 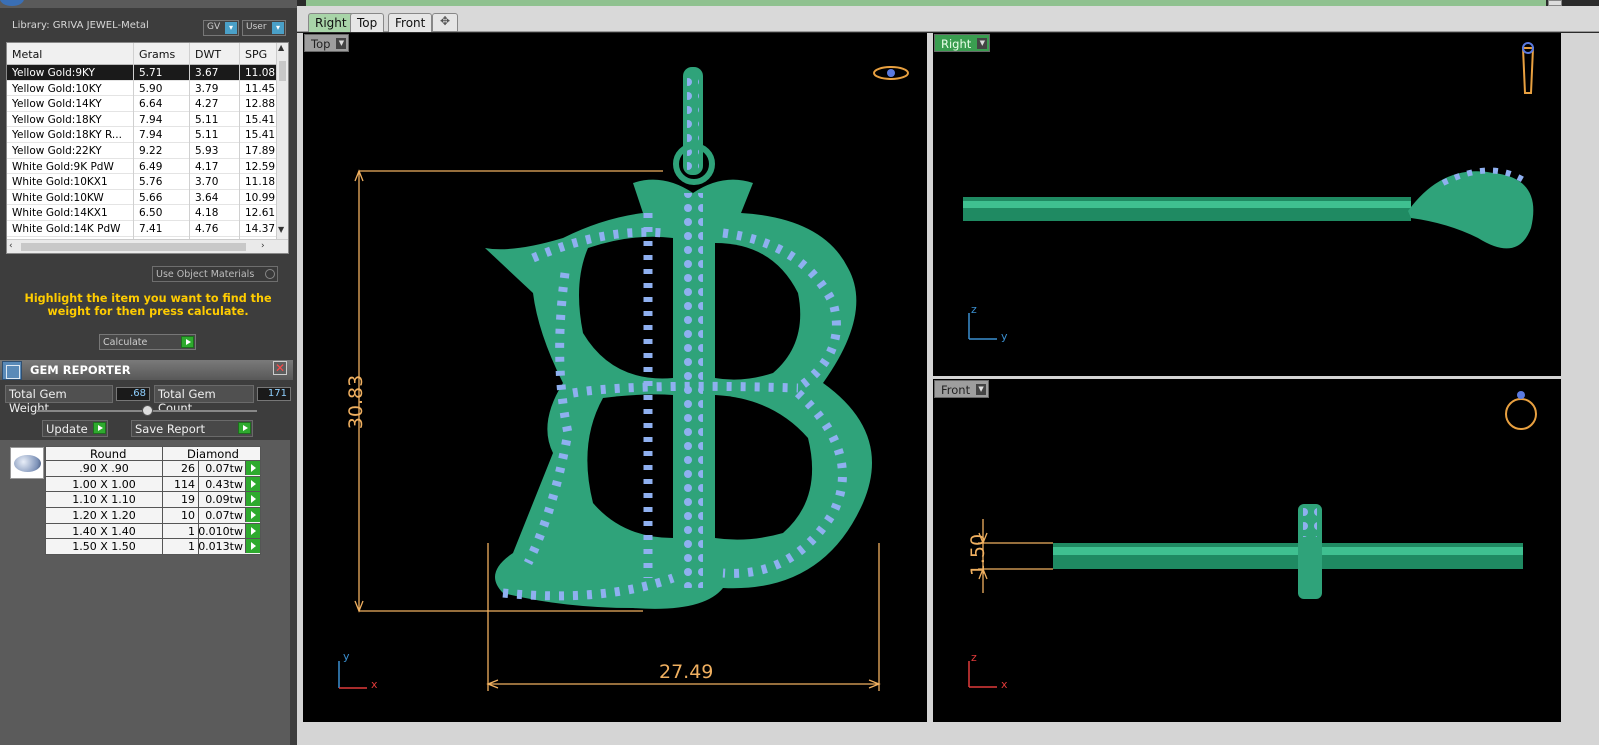 I want to click on metal-table-row: Yellow Gold:9KY 5.71 3.67 11.08, so click(x=142, y=73).